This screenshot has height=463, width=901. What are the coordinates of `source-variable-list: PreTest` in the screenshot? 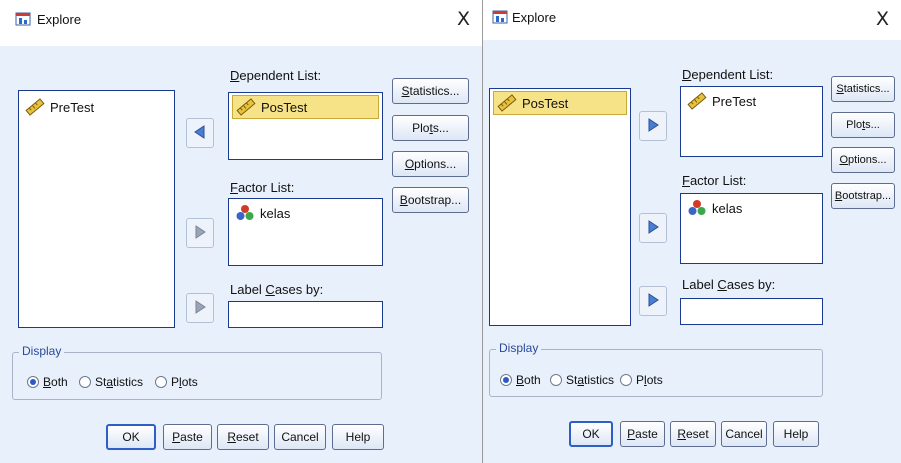 It's located at (96, 209).